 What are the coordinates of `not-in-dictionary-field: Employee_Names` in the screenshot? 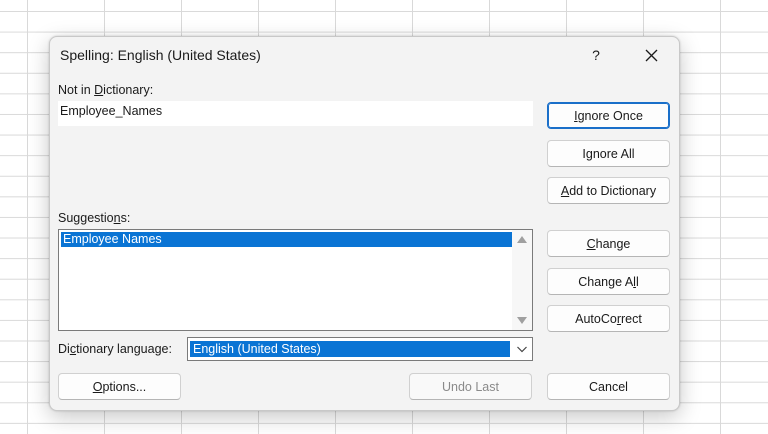 It's located at (295, 113).